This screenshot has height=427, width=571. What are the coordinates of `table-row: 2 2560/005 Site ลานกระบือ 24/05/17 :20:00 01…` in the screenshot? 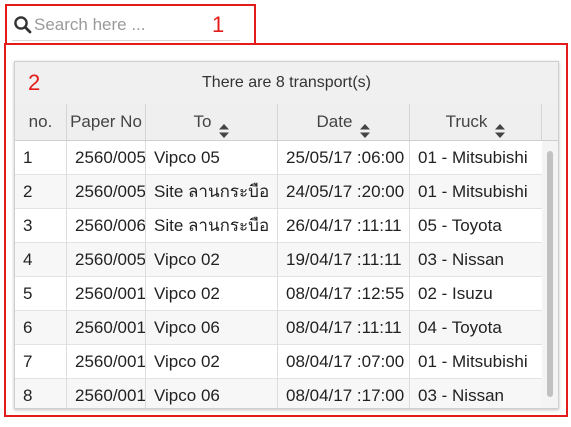 It's located at (278, 192).